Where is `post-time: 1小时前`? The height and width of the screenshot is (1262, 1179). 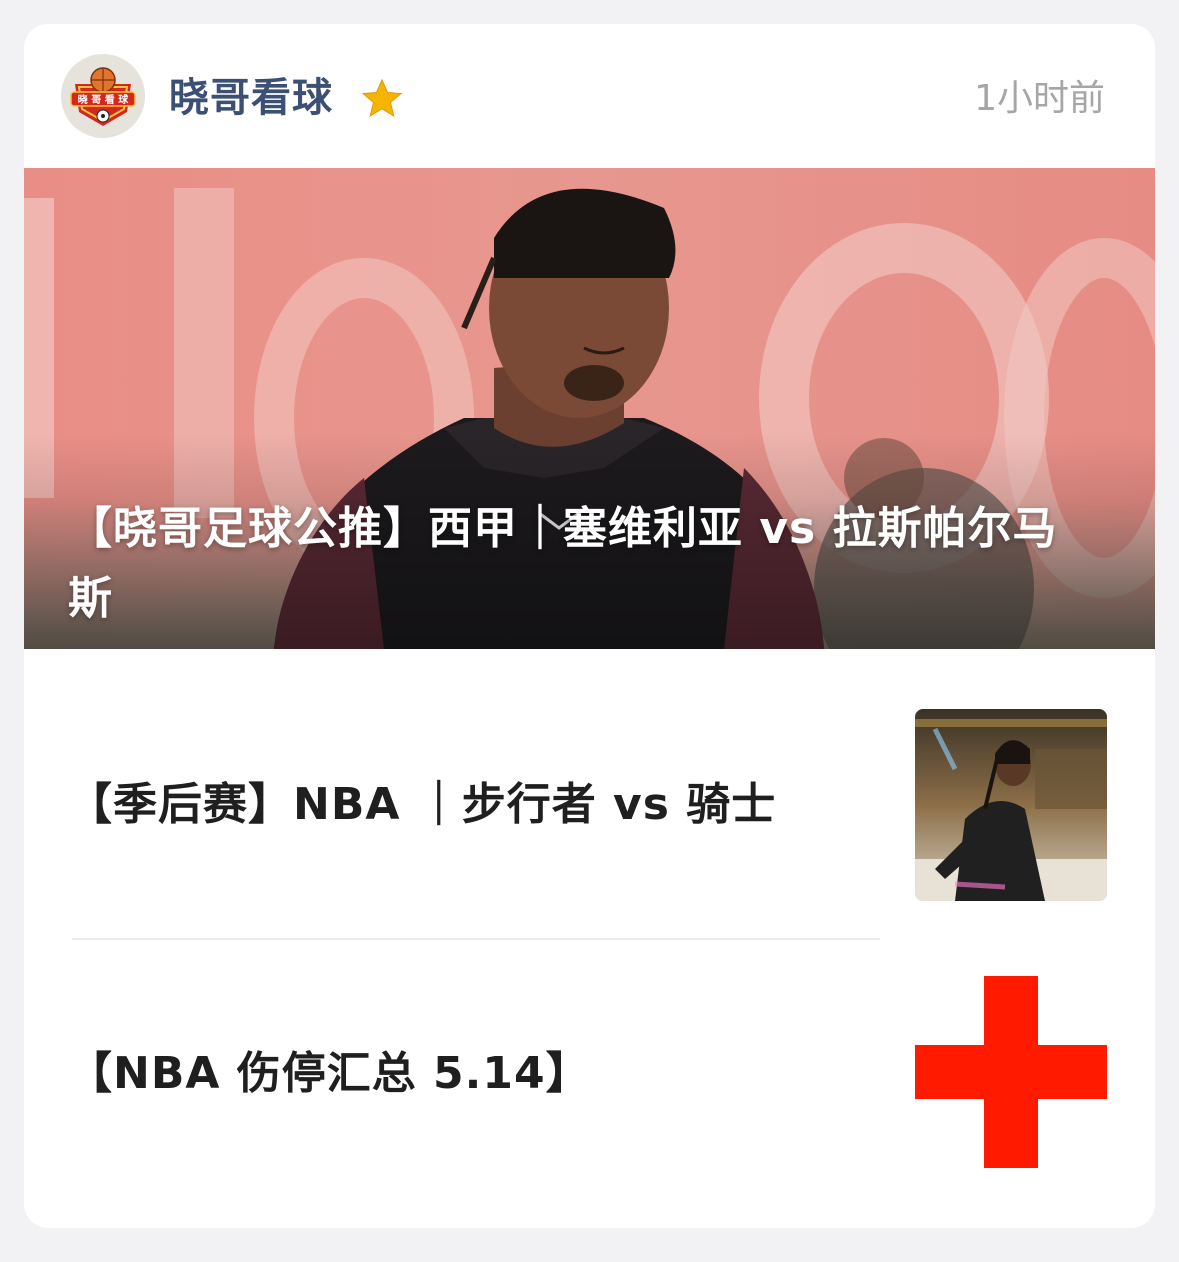 post-time: 1小时前 is located at coordinates (1039, 98).